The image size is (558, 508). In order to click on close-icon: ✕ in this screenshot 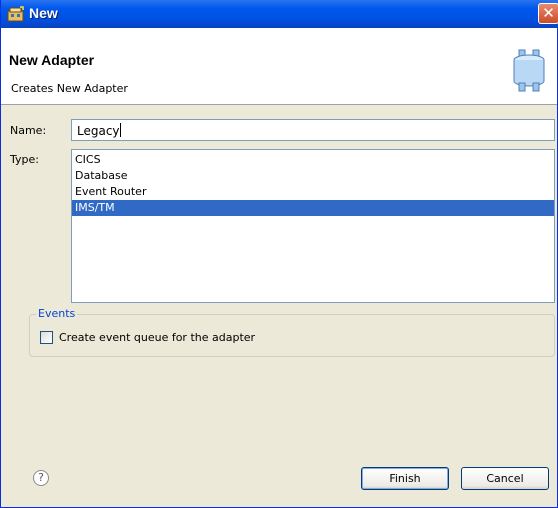, I will do `click(548, 13)`.